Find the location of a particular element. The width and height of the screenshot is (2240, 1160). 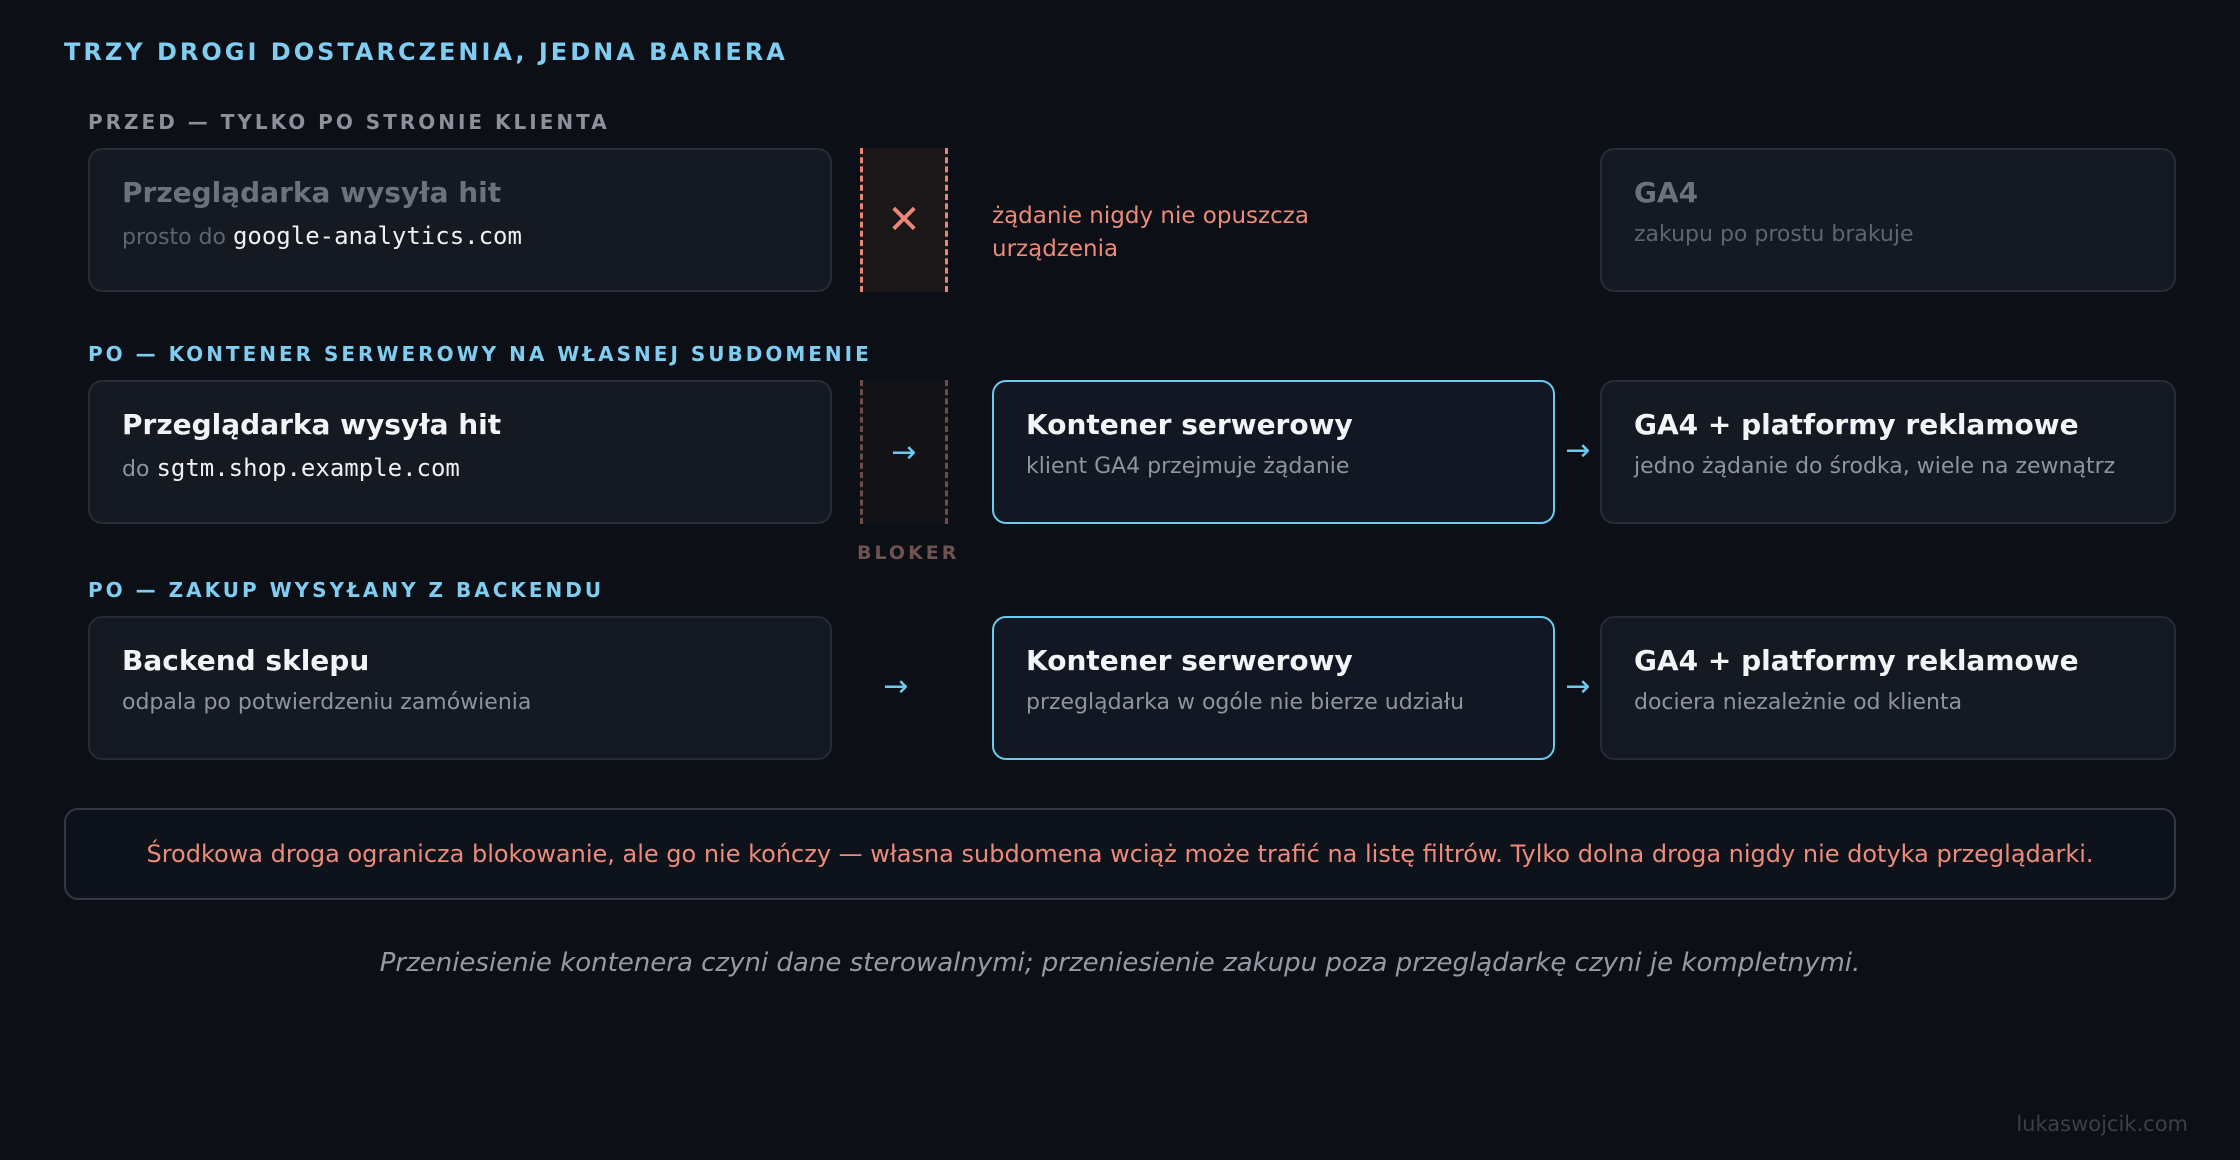

card-subtitle: dociera niezależnie od klienta is located at coordinates (1798, 702).